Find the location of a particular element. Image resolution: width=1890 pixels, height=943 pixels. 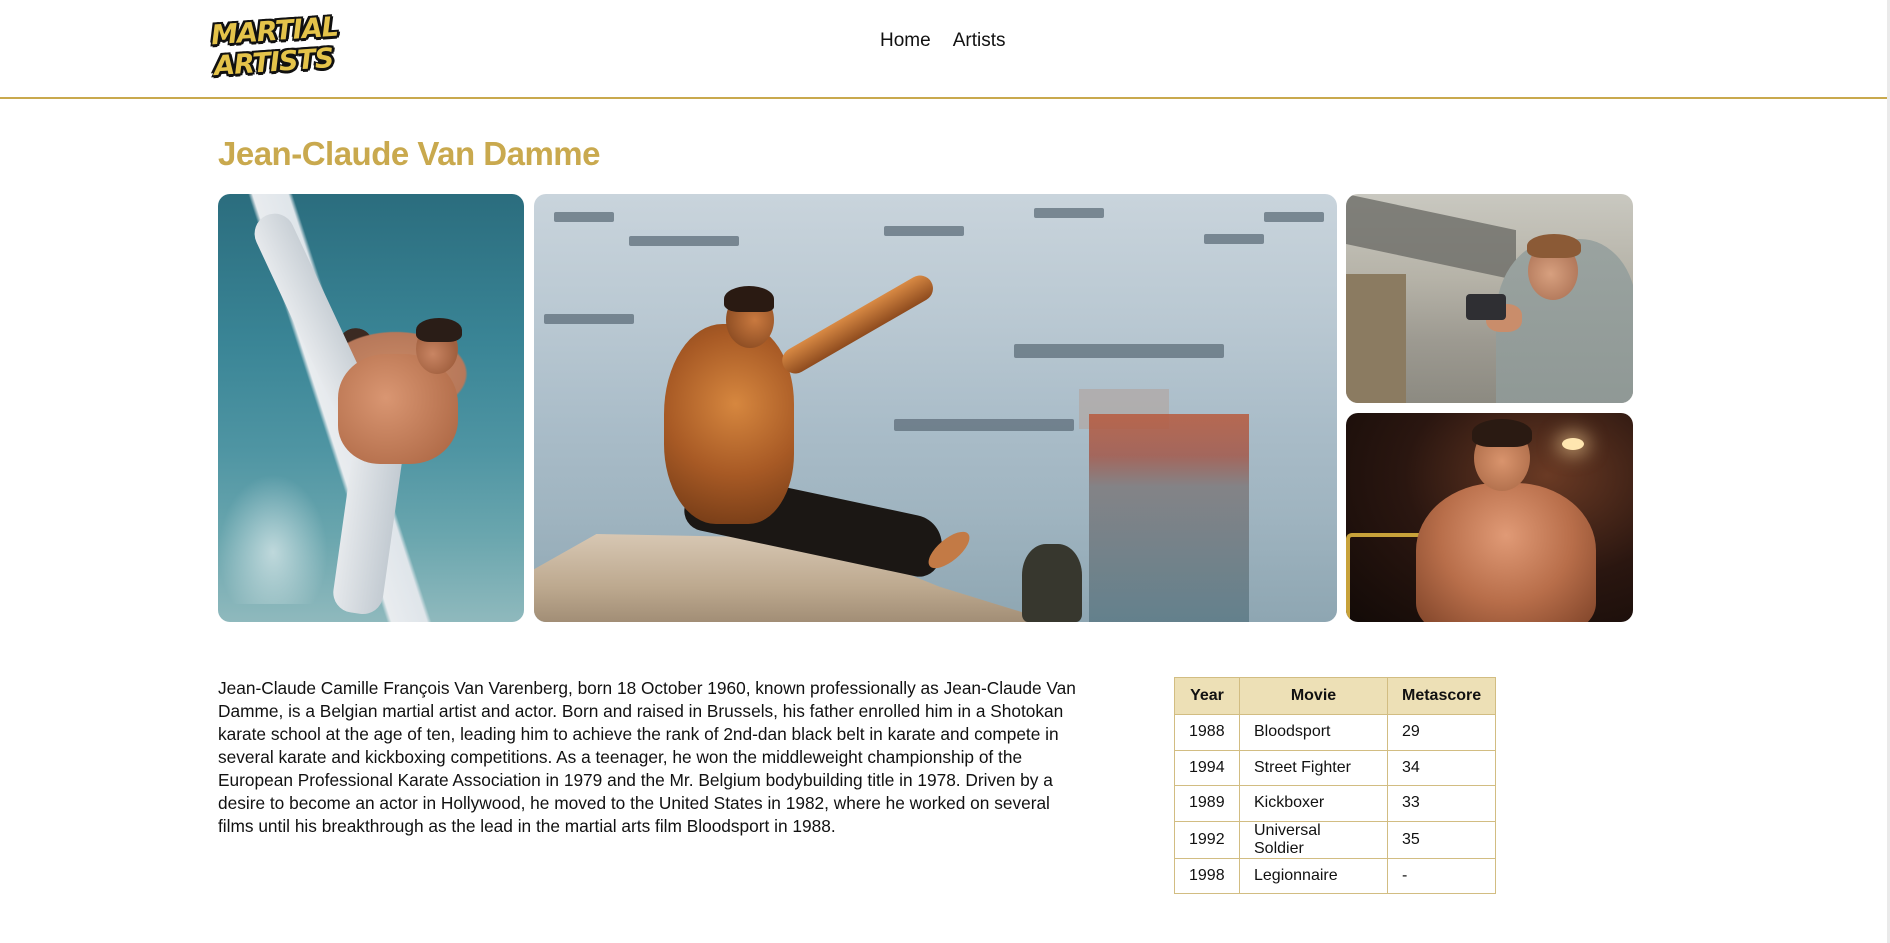

cell-metascore: 33 is located at coordinates (1441, 803).